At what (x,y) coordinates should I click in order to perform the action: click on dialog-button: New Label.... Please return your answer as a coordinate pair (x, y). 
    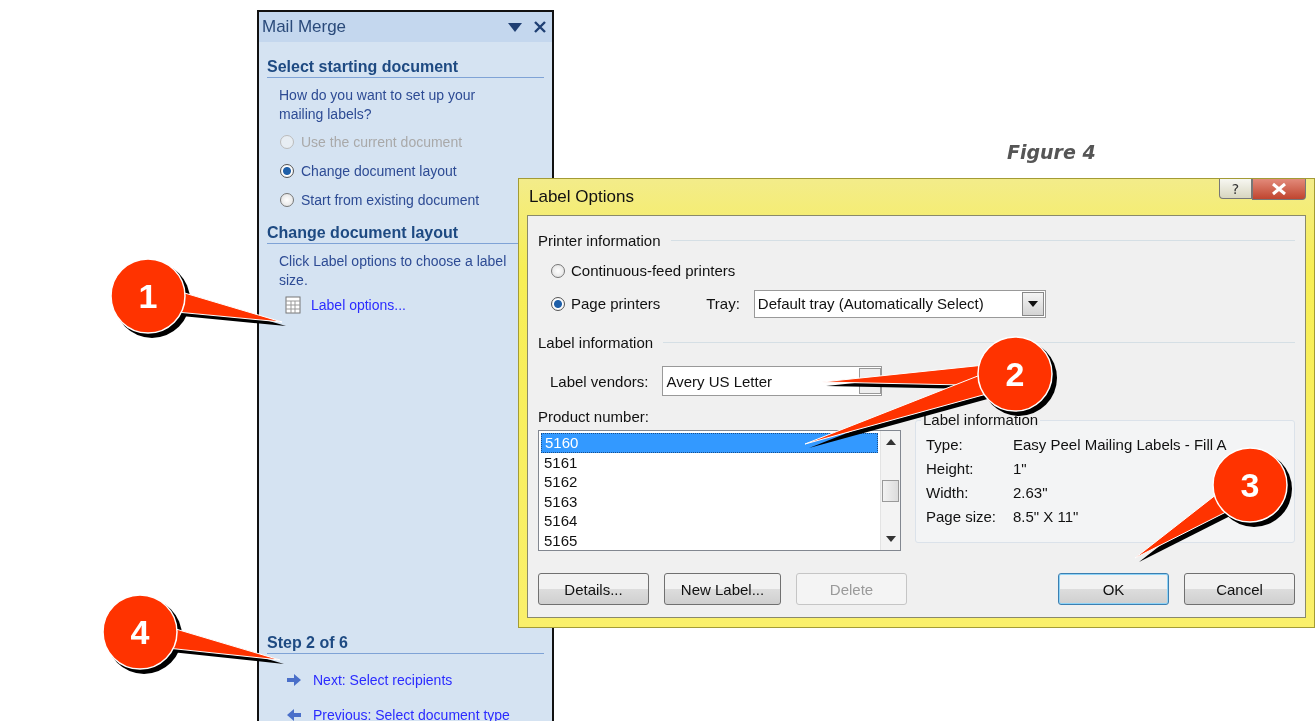
    Looking at the image, I should click on (722, 589).